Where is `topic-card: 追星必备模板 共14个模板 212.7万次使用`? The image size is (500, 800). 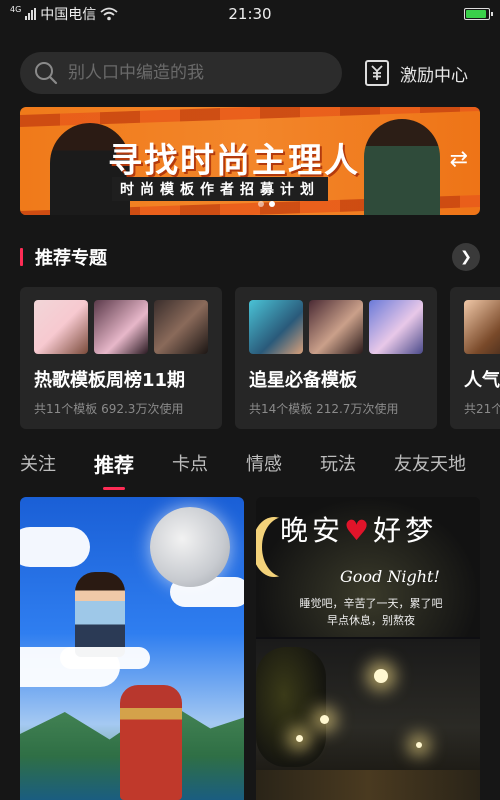 topic-card: 追星必备模板 共14个模板 212.7万次使用 is located at coordinates (336, 358).